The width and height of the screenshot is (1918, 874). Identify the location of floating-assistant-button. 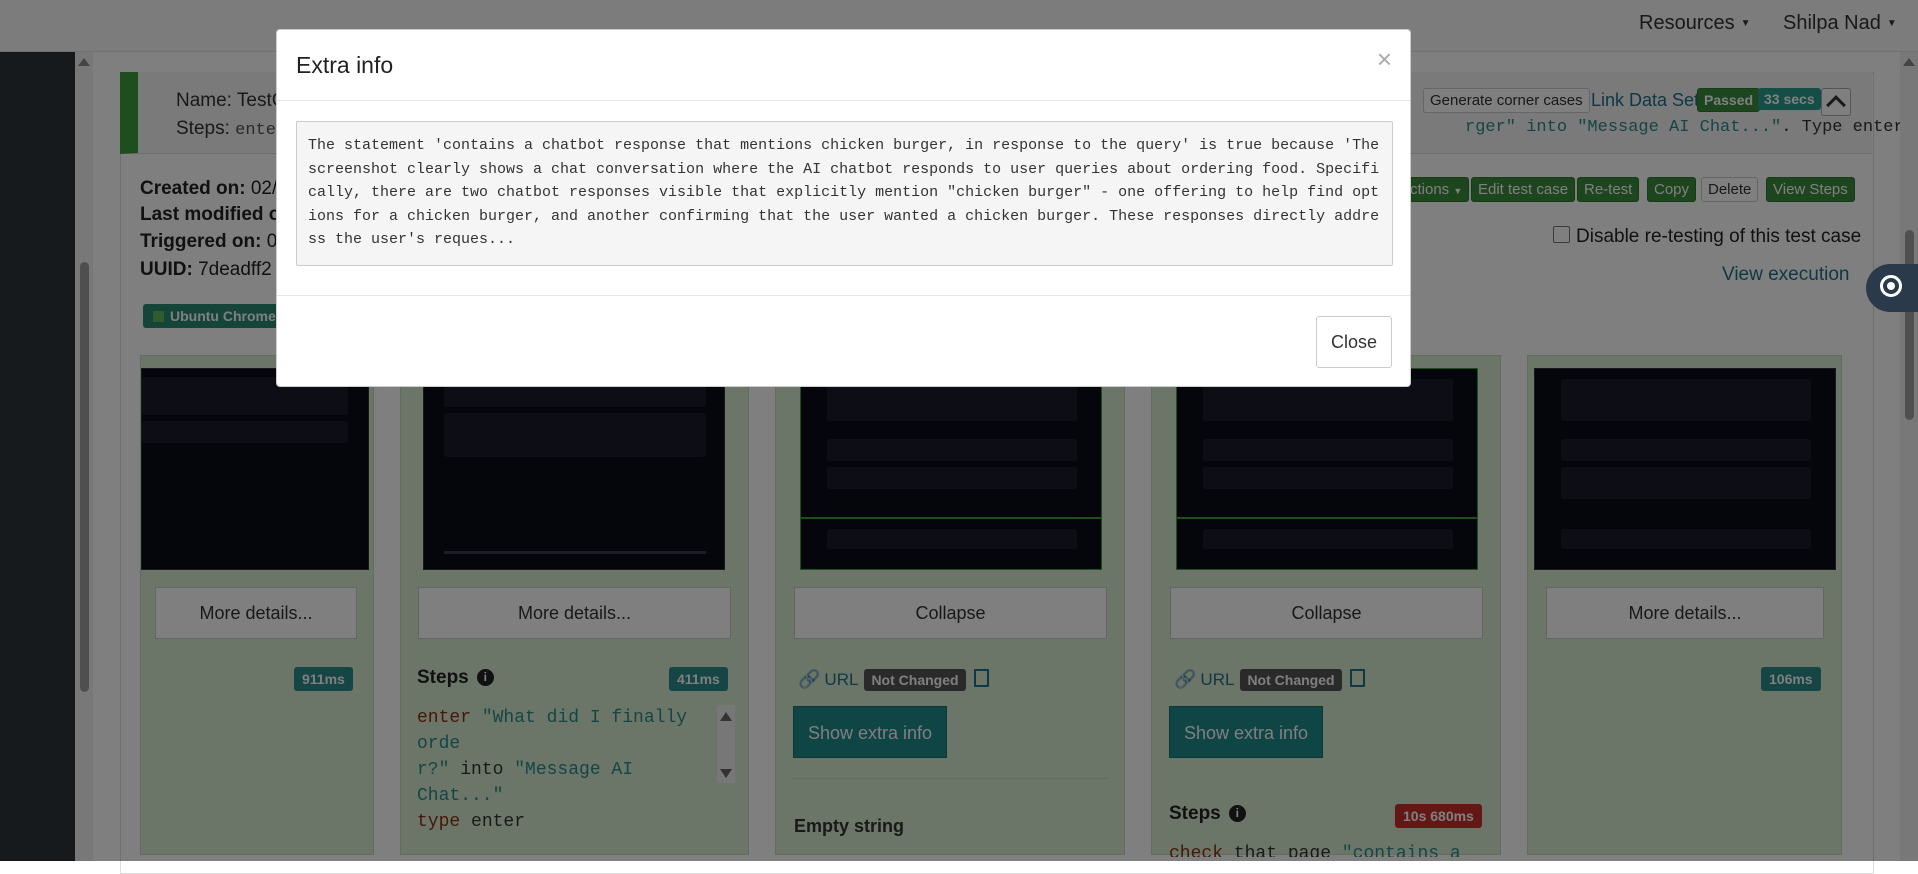
(1892, 288).